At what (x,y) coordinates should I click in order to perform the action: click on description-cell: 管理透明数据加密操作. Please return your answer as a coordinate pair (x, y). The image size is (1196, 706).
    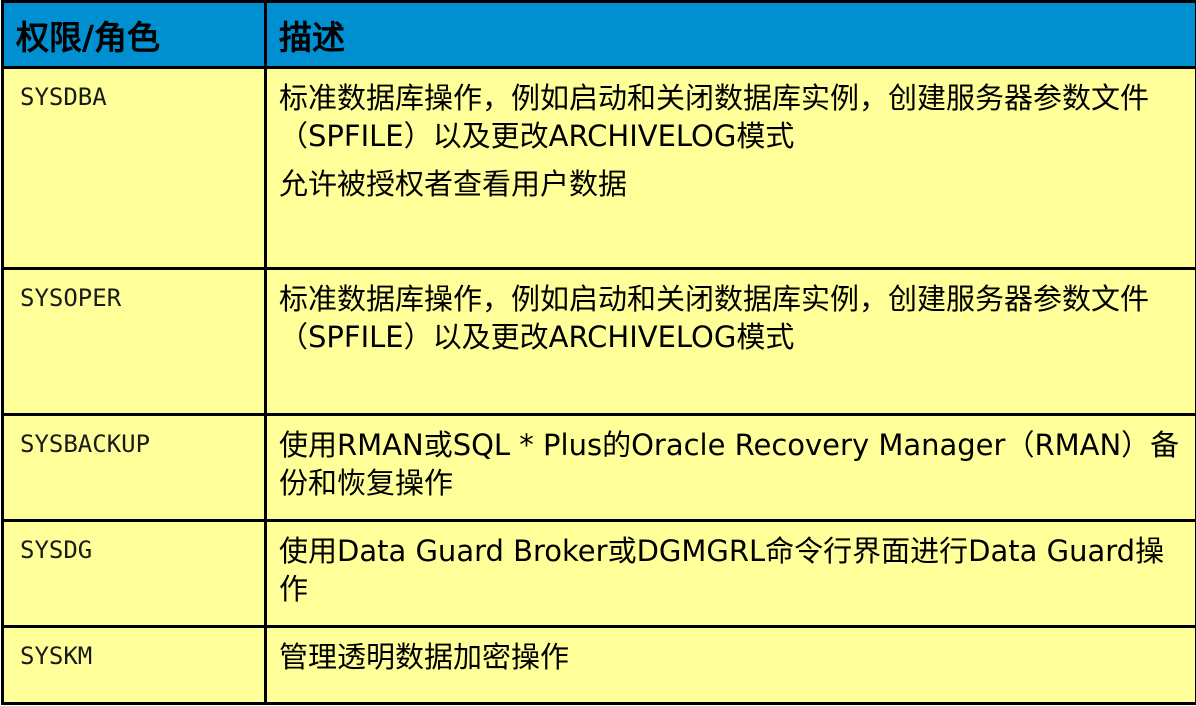
    Looking at the image, I should click on (730, 665).